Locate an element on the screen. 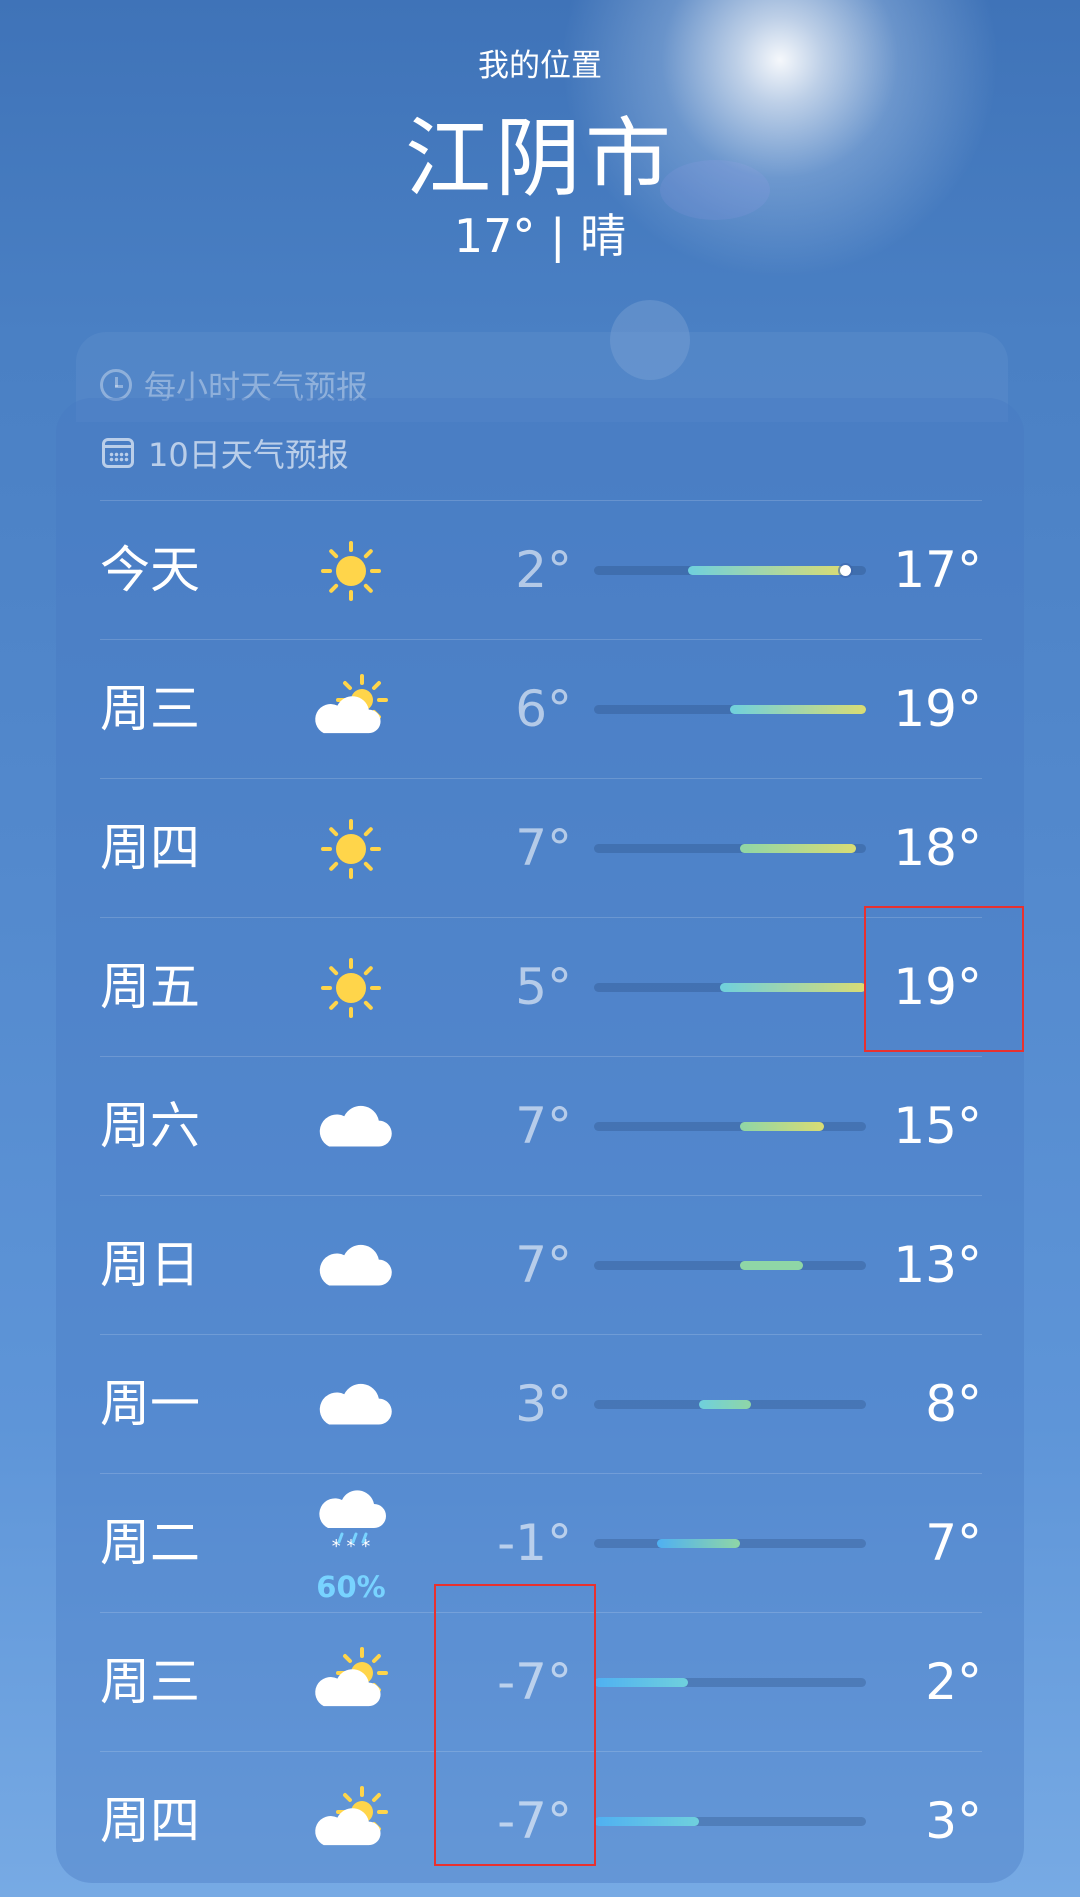 The width and height of the screenshot is (1080, 1897). high-temp: 3° is located at coordinates (953, 1821).